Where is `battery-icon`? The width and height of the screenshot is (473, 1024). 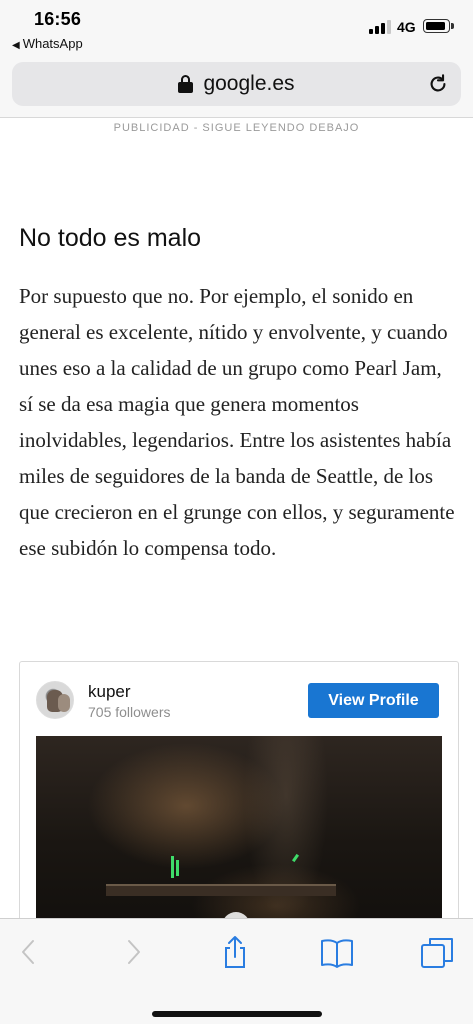
battery-icon is located at coordinates (438, 26).